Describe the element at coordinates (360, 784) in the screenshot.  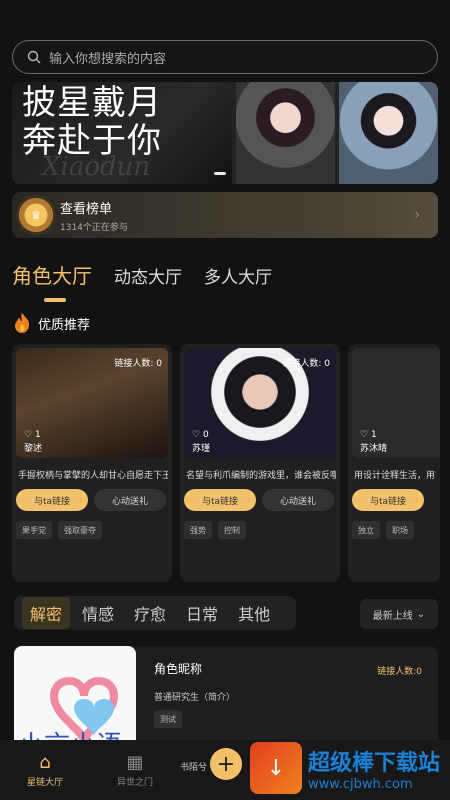
I see `watermark-url: www.cjbwh.com` at that location.